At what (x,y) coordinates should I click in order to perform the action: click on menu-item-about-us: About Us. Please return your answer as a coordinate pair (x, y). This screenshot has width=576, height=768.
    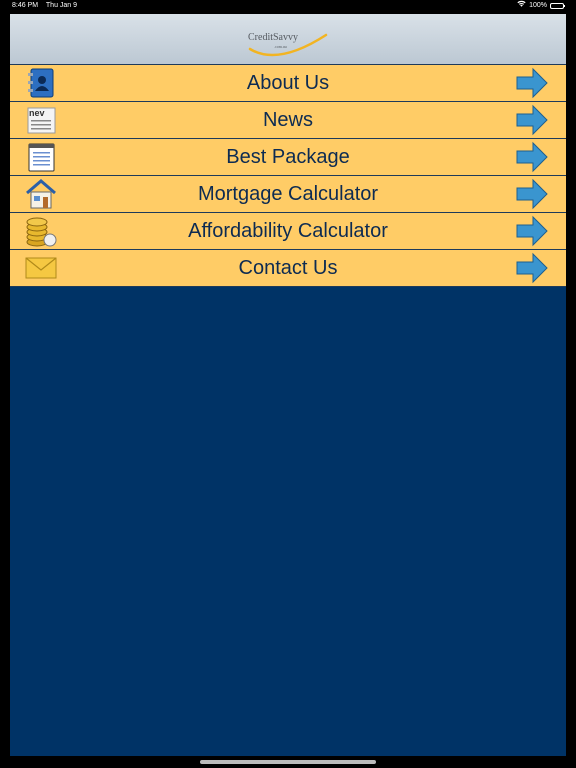
    Looking at the image, I should click on (288, 82).